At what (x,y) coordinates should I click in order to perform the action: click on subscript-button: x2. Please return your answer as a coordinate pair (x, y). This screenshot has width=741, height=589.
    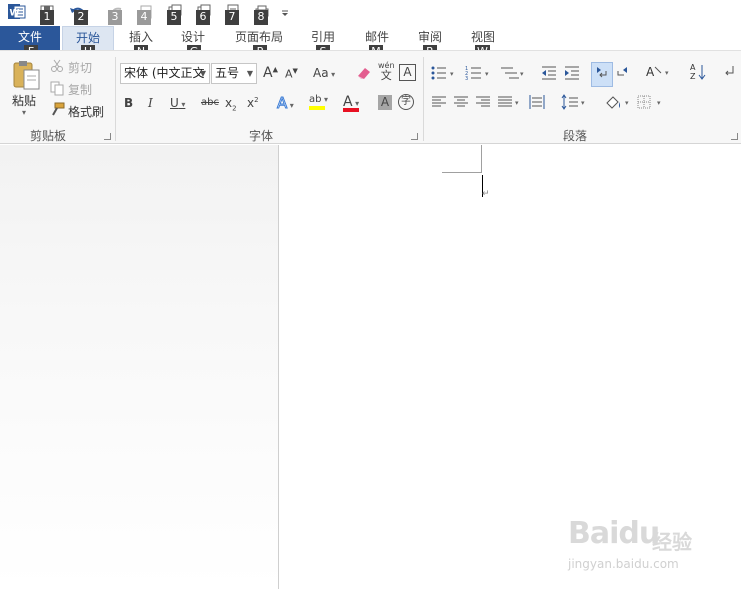
    Looking at the image, I should click on (231, 104).